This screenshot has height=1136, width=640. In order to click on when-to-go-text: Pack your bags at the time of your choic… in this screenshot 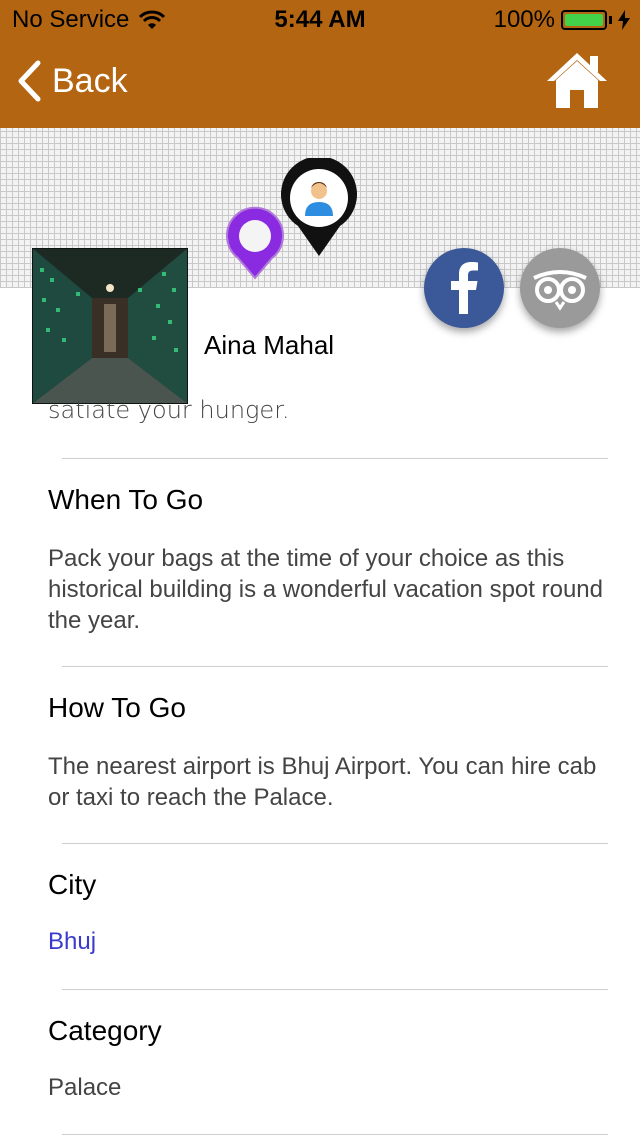, I will do `click(325, 589)`.